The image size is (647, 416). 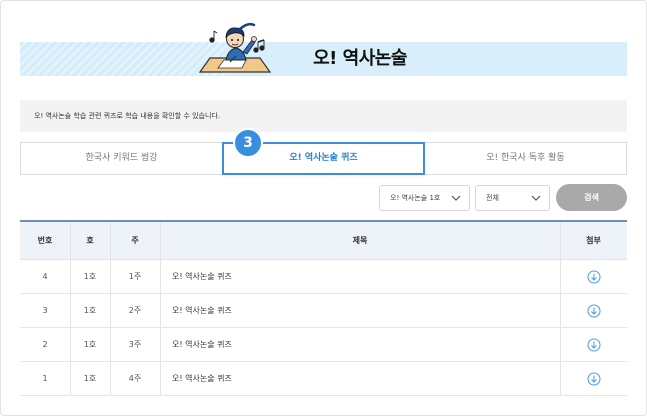 I want to click on row-number: 1, so click(x=45, y=378).